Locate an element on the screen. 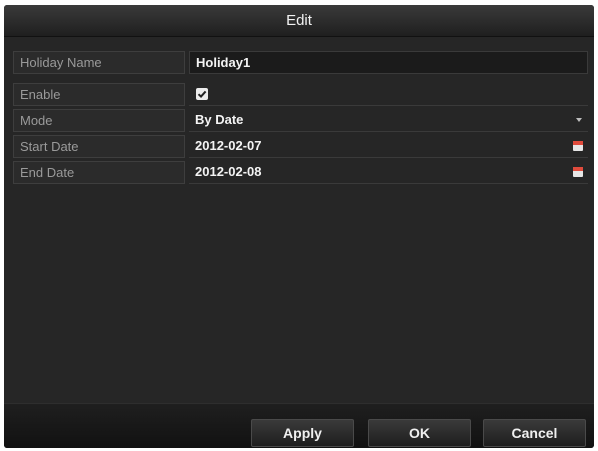 The image size is (598, 451). enable-field is located at coordinates (388, 94).